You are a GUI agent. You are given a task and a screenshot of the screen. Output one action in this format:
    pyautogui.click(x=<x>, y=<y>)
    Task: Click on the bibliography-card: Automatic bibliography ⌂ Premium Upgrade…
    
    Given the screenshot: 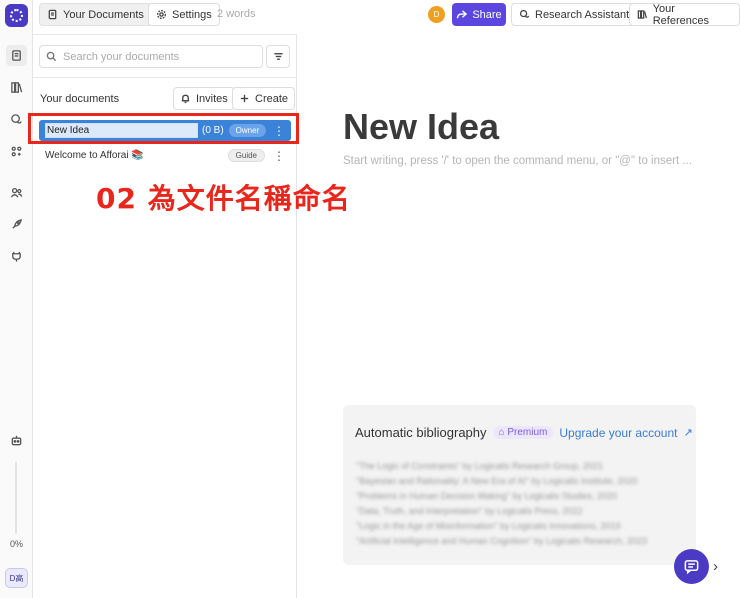 What is the action you would take?
    pyautogui.click(x=519, y=485)
    